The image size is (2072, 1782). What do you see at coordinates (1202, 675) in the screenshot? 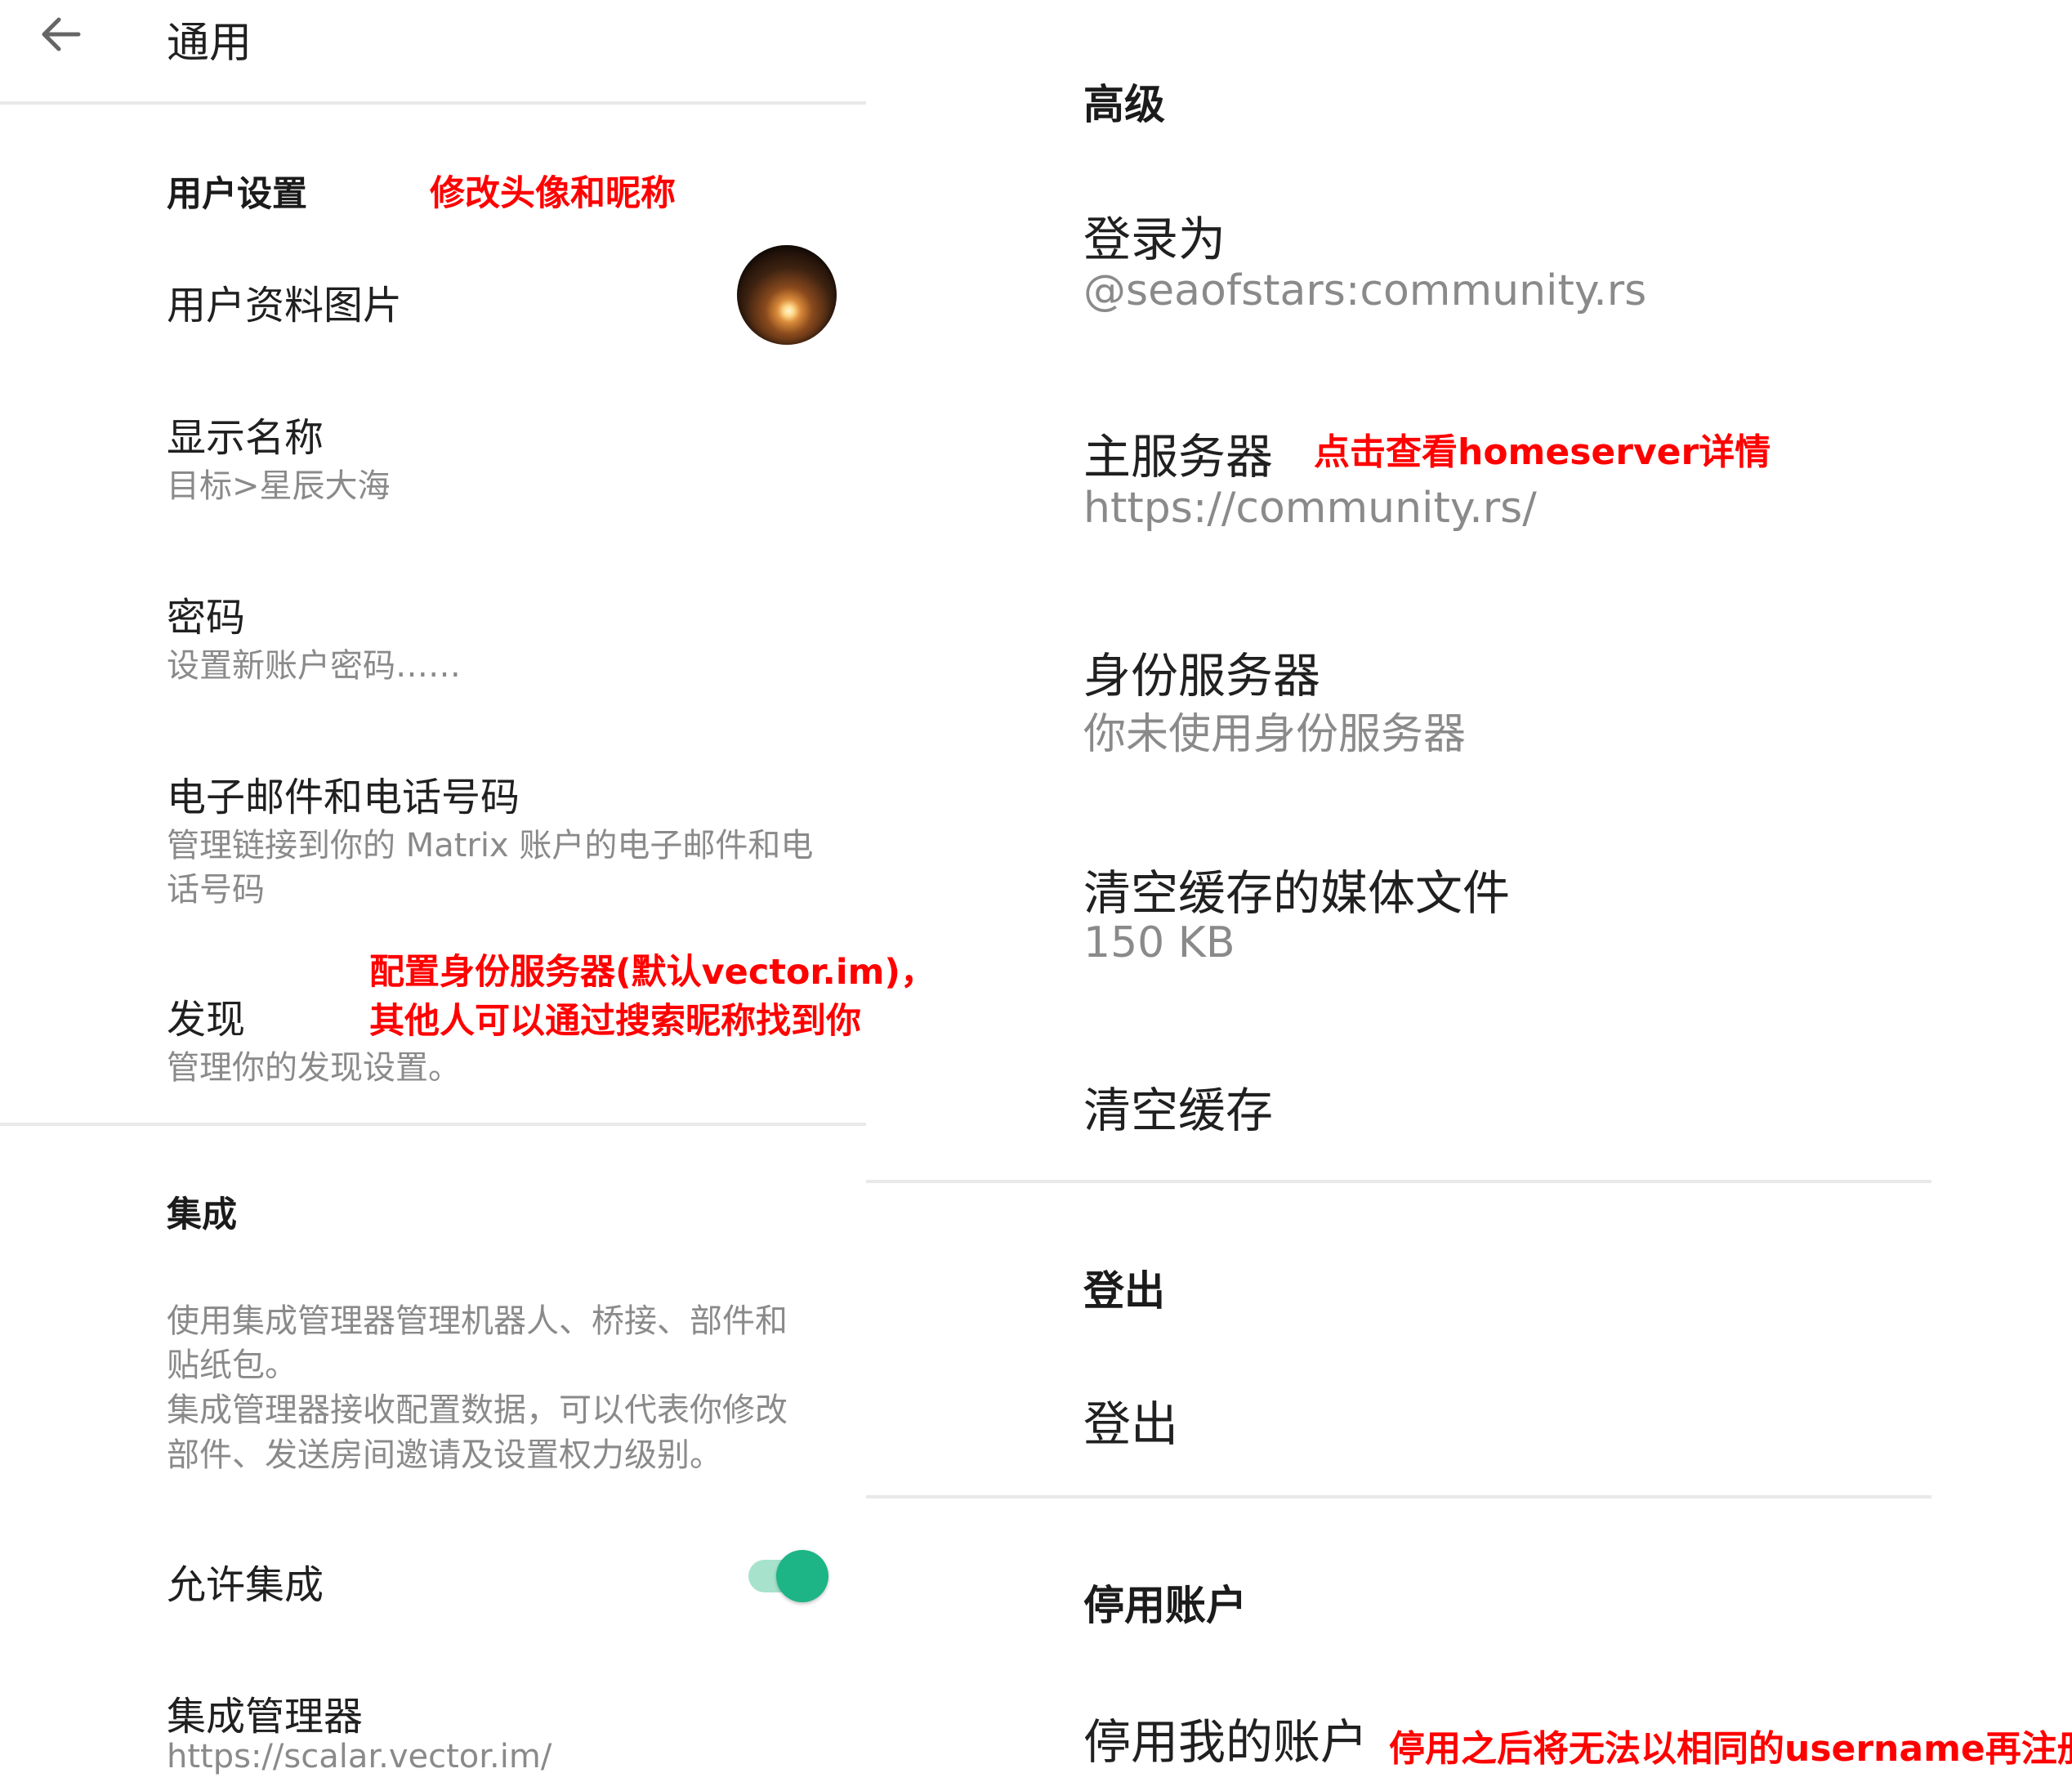
I see `identity-server-label: 身份服务器` at bounding box center [1202, 675].